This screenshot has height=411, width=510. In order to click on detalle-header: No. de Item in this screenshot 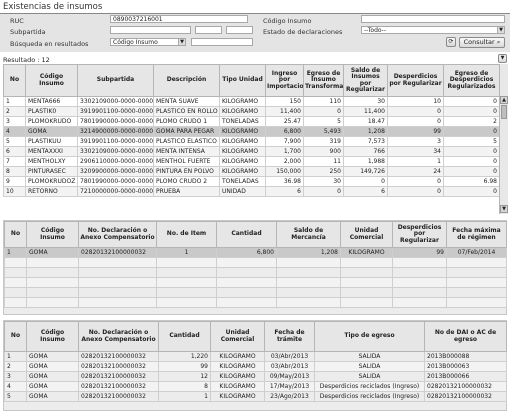, I will do `click(186, 234)`.